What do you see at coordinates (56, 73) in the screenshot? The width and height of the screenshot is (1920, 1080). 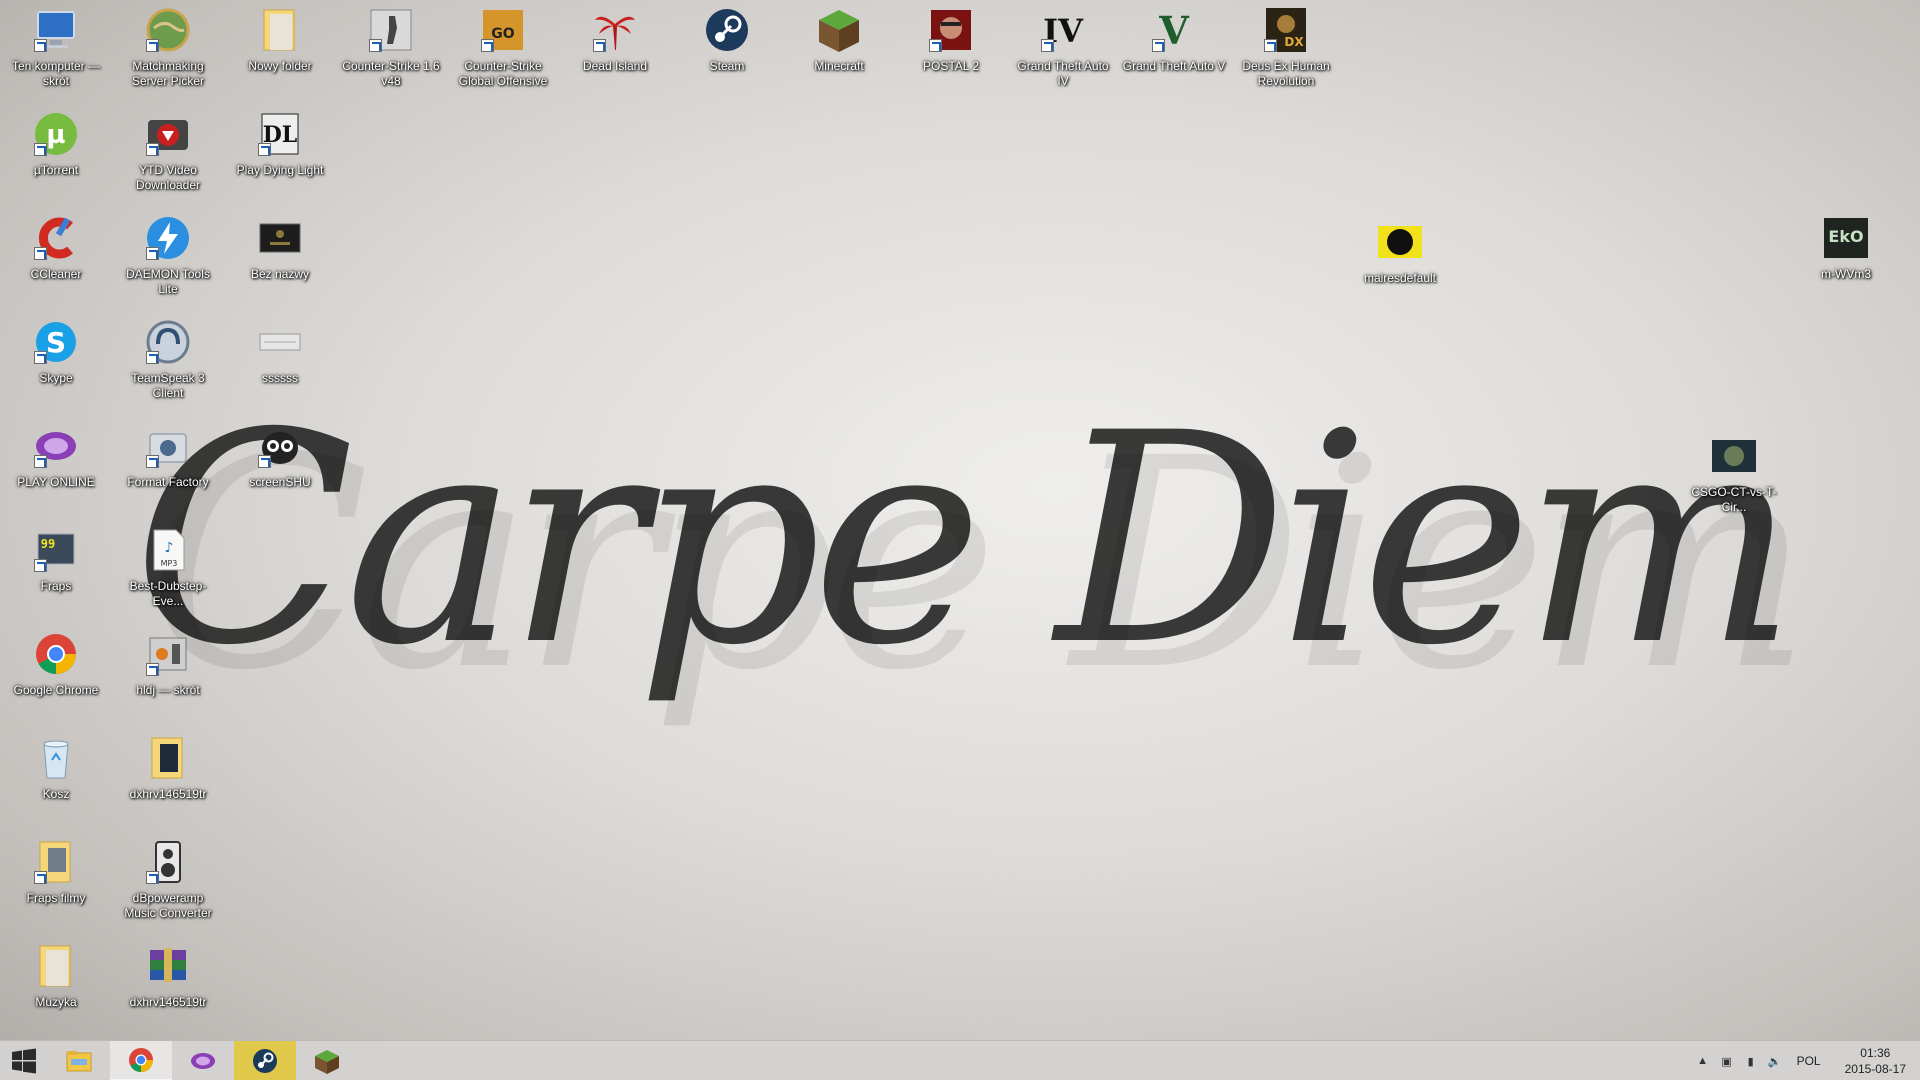 I see `icon-label: Ten komputer — skrót` at bounding box center [56, 73].